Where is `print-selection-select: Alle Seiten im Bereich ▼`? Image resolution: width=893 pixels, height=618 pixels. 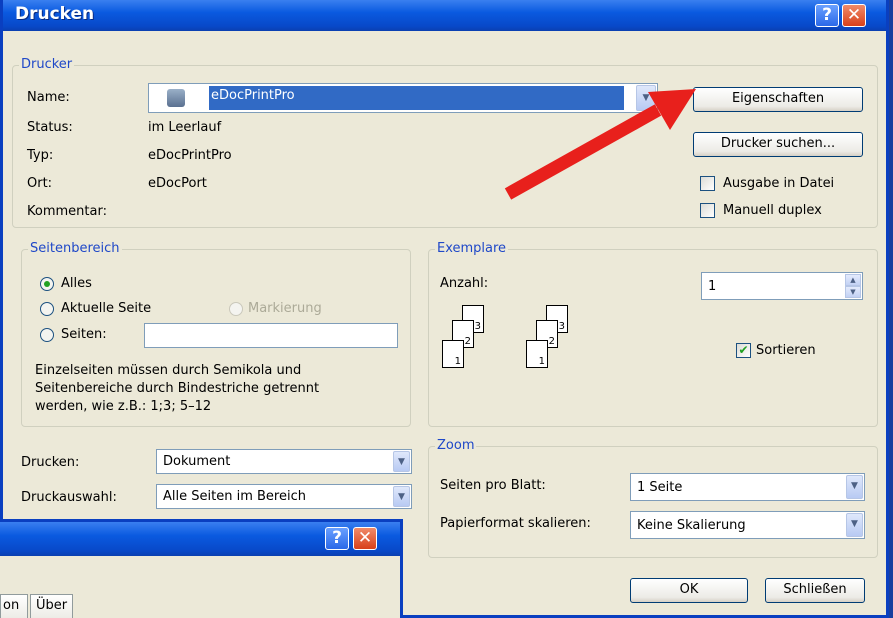 print-selection-select: Alle Seiten im Bereich ▼ is located at coordinates (284, 496).